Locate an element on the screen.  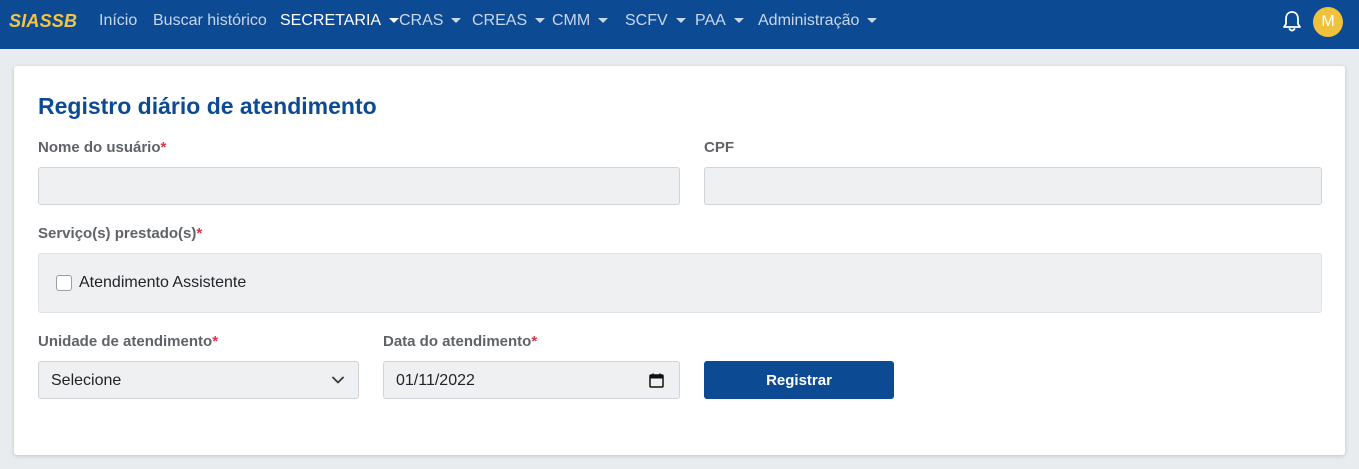
nav-item-creas: CREAS is located at coordinates (509, 21).